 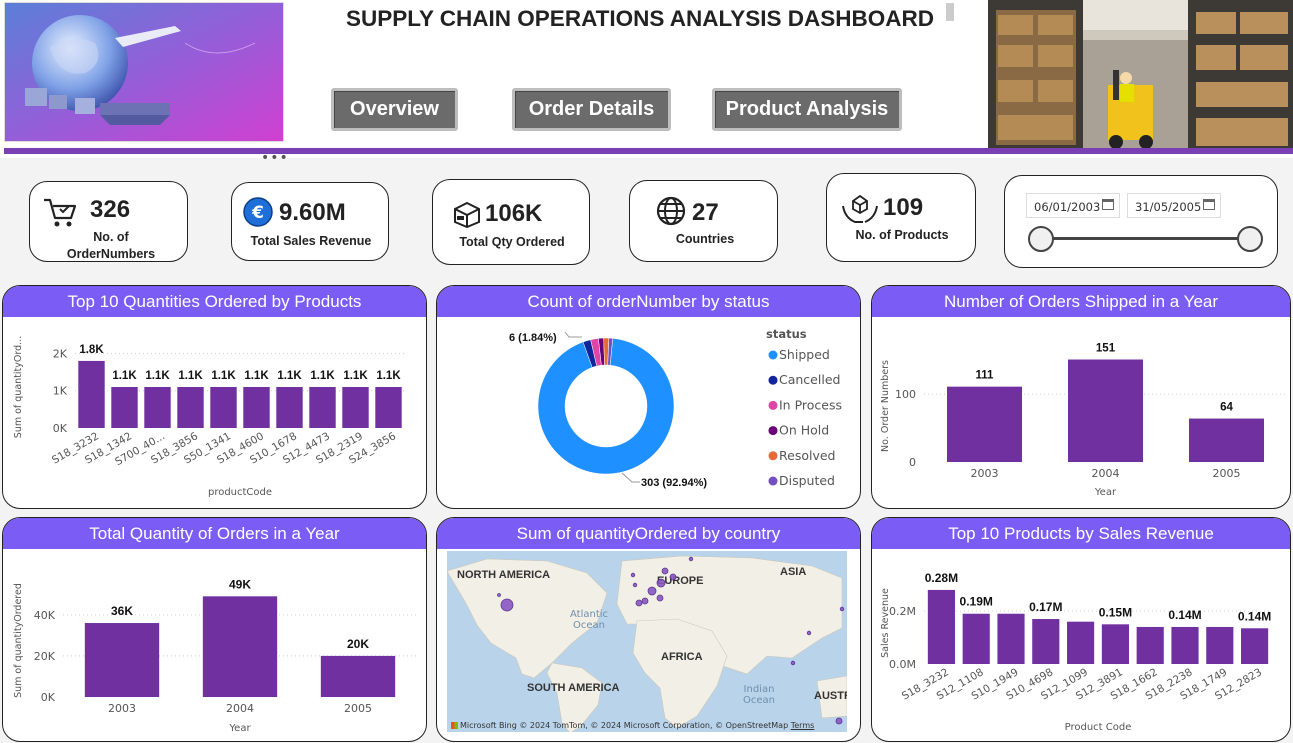 What do you see at coordinates (1067, 207) in the screenshot?
I see `start-date-value: 06/01/2003` at bounding box center [1067, 207].